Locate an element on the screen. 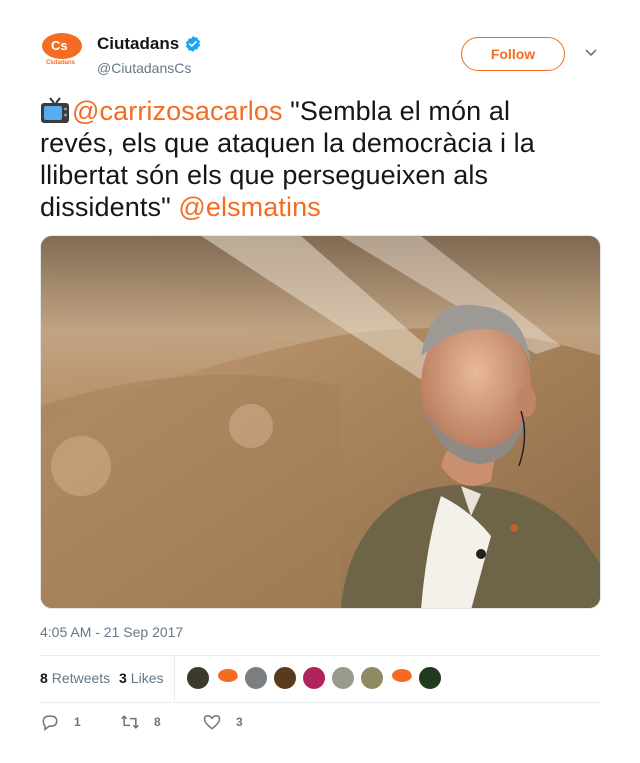  likes-count: 3 is located at coordinates (123, 678).